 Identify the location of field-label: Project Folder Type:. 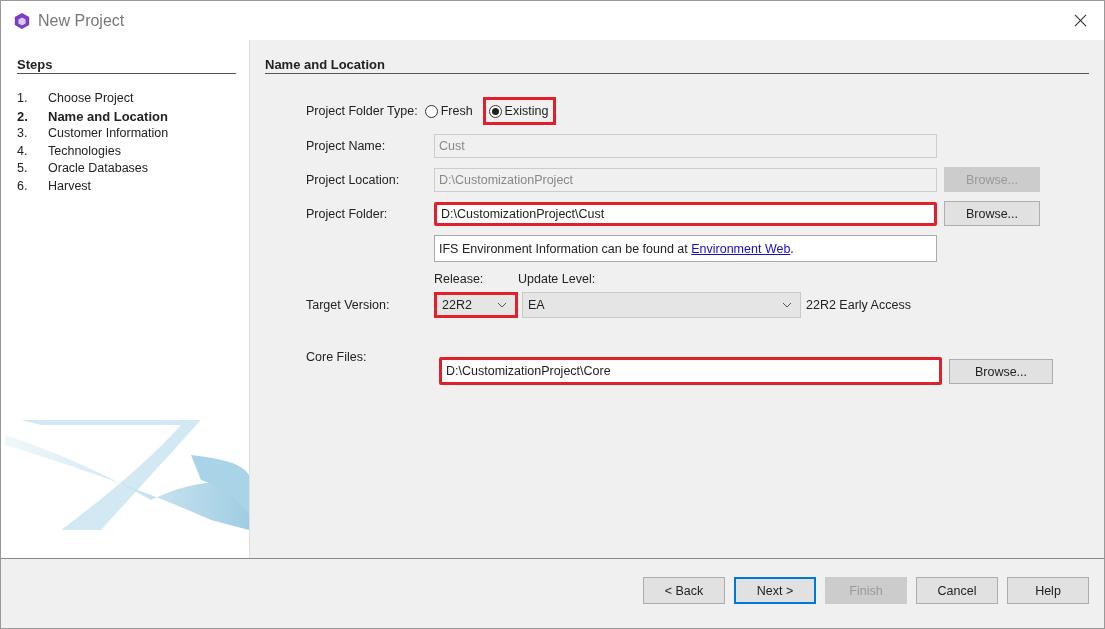
(362, 111).